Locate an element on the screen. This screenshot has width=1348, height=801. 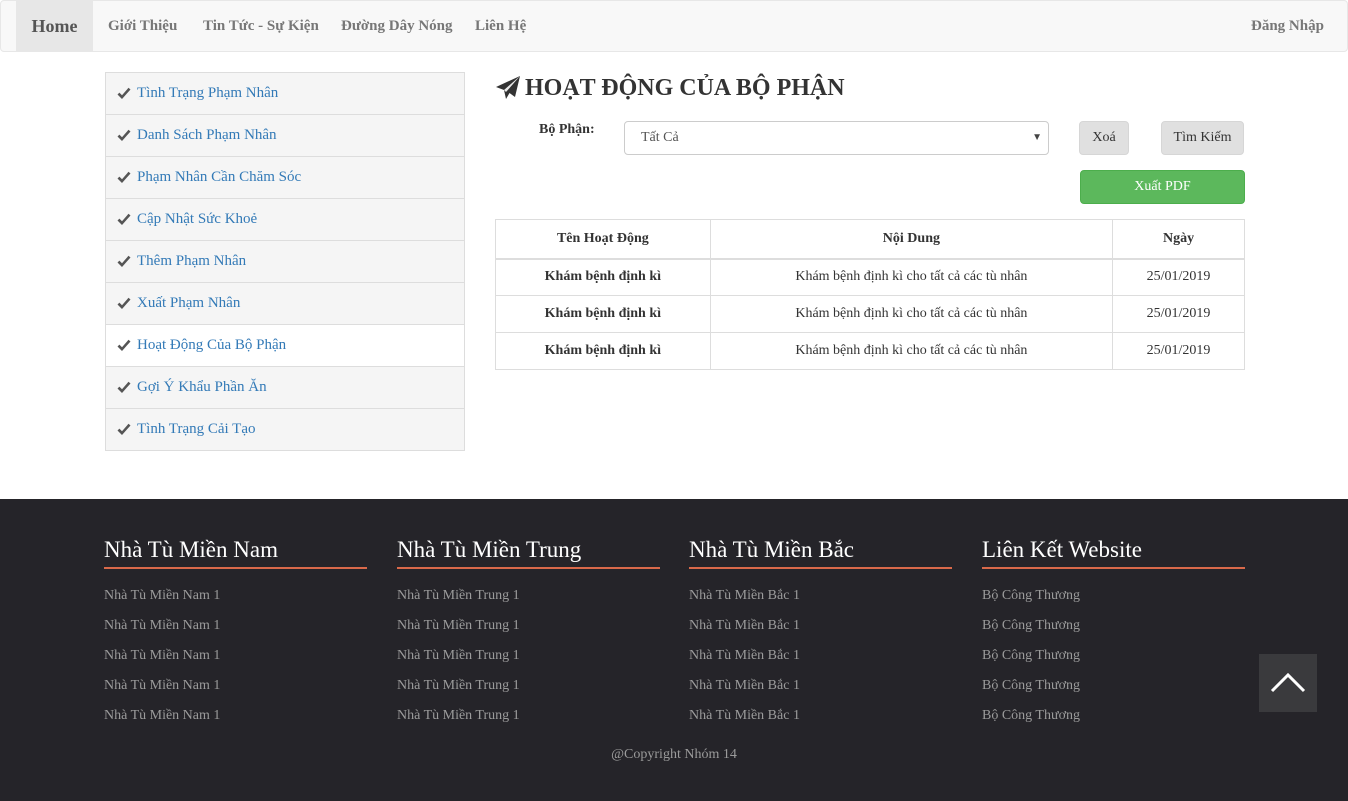
paper-plane-icon is located at coordinates (508, 87).